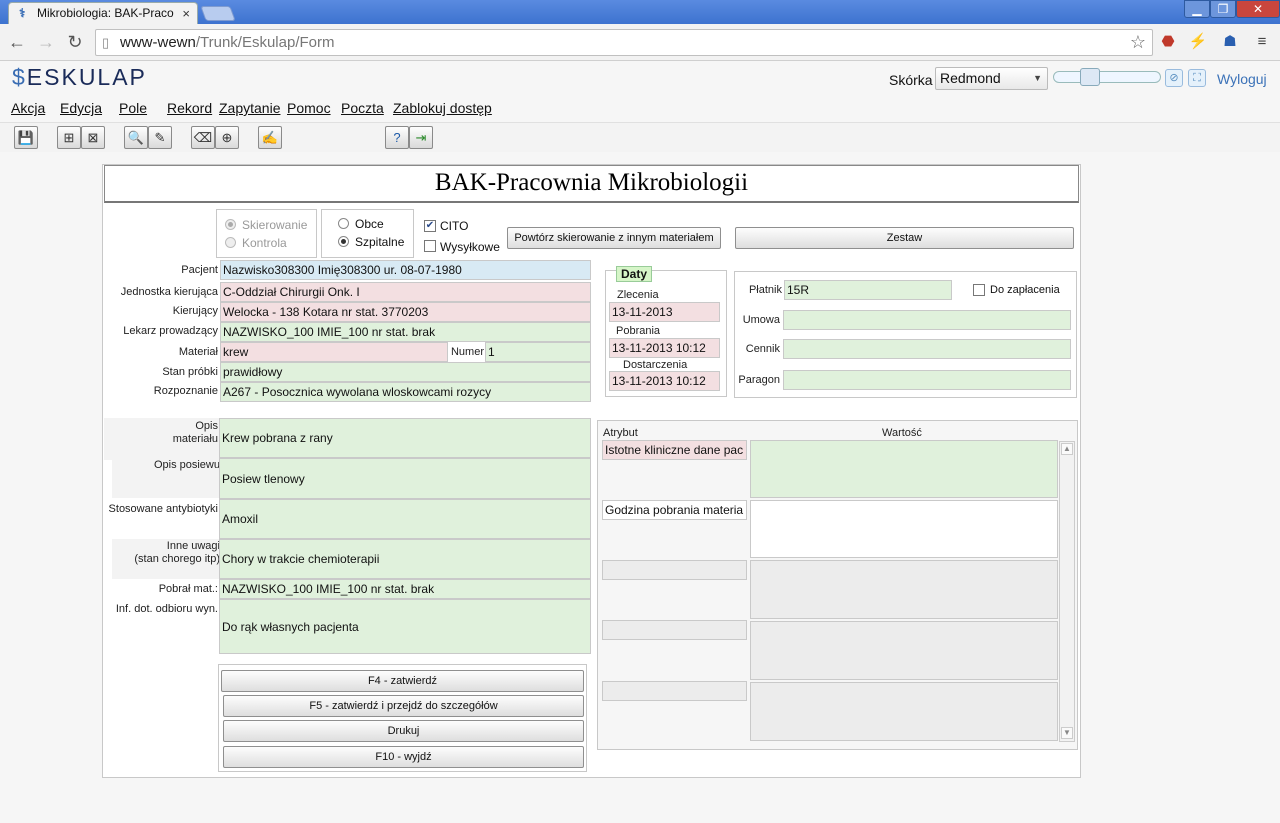 Image resolution: width=1280 pixels, height=823 pixels. What do you see at coordinates (1037, 78) in the screenshot?
I see `chevron-down-icon: ▼` at bounding box center [1037, 78].